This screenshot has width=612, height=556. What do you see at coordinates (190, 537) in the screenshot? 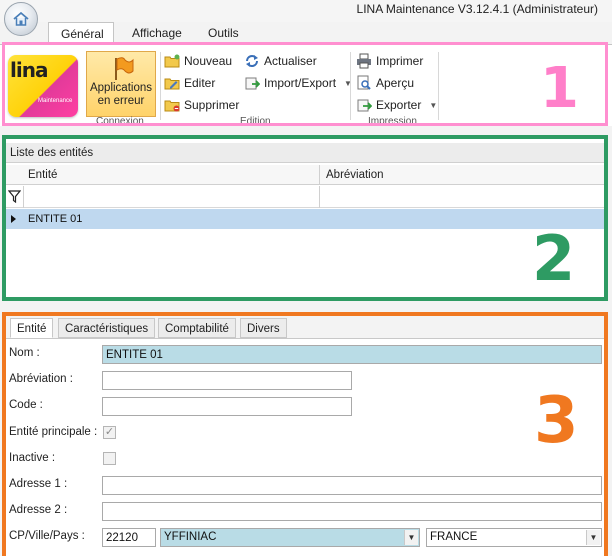
I see `ville-value: YFFINIAC` at bounding box center [190, 537].